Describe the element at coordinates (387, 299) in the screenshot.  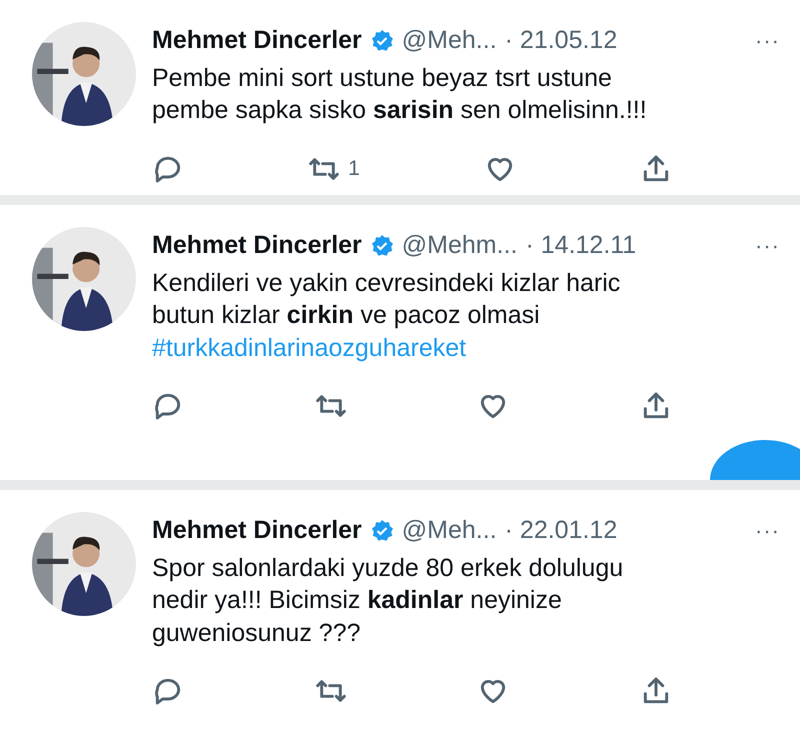
I see `tweet-text: Kendileri ve yakin cevresindeki kizlar haric butun kizlar cirkin ve pacoz olmasi` at that location.